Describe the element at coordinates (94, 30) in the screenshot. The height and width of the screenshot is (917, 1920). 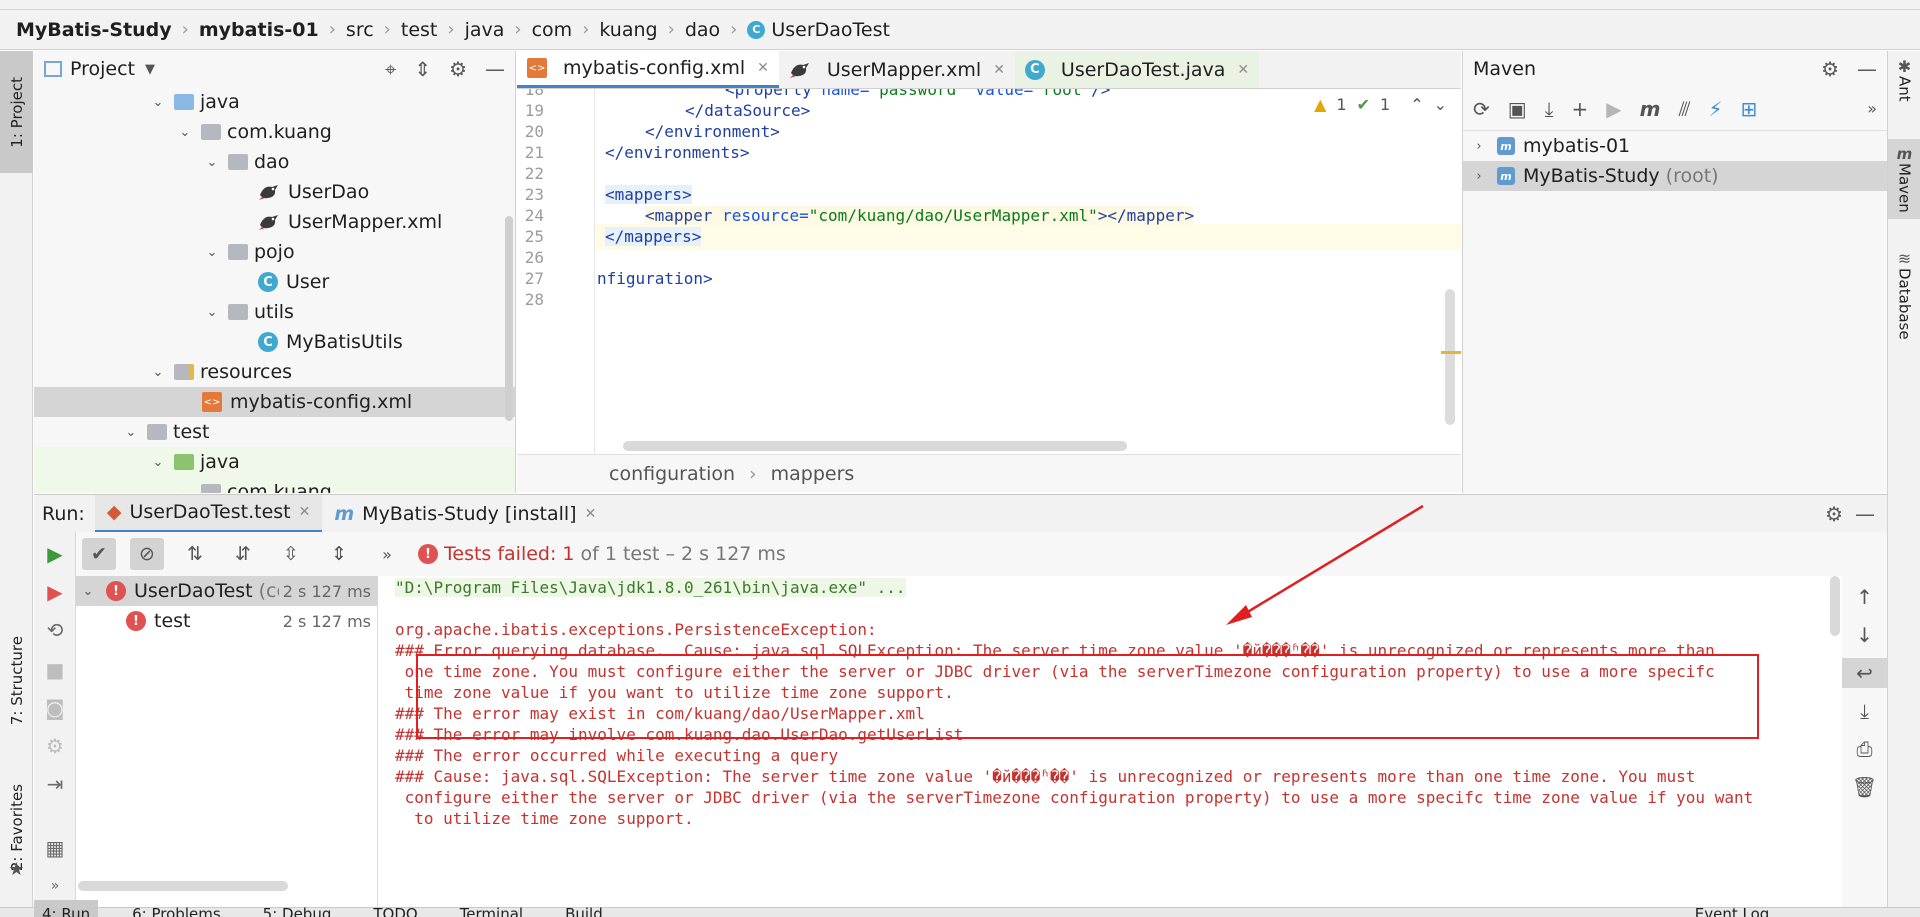
I see `crumb-project: MyBatis-Study` at that location.